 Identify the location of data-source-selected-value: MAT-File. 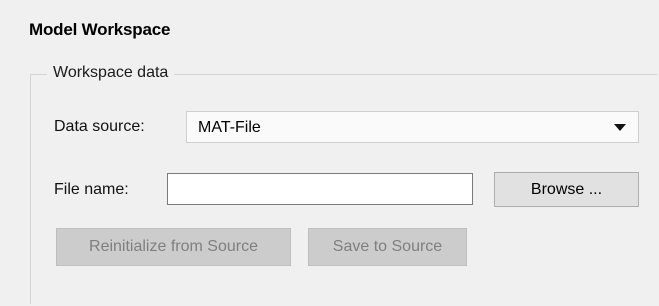
(229, 127).